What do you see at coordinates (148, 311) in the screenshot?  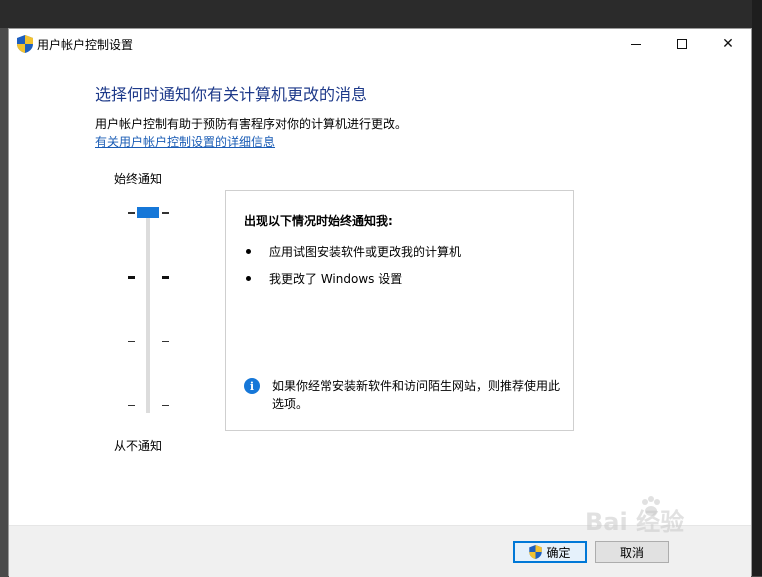 I see `notification-slider-track` at bounding box center [148, 311].